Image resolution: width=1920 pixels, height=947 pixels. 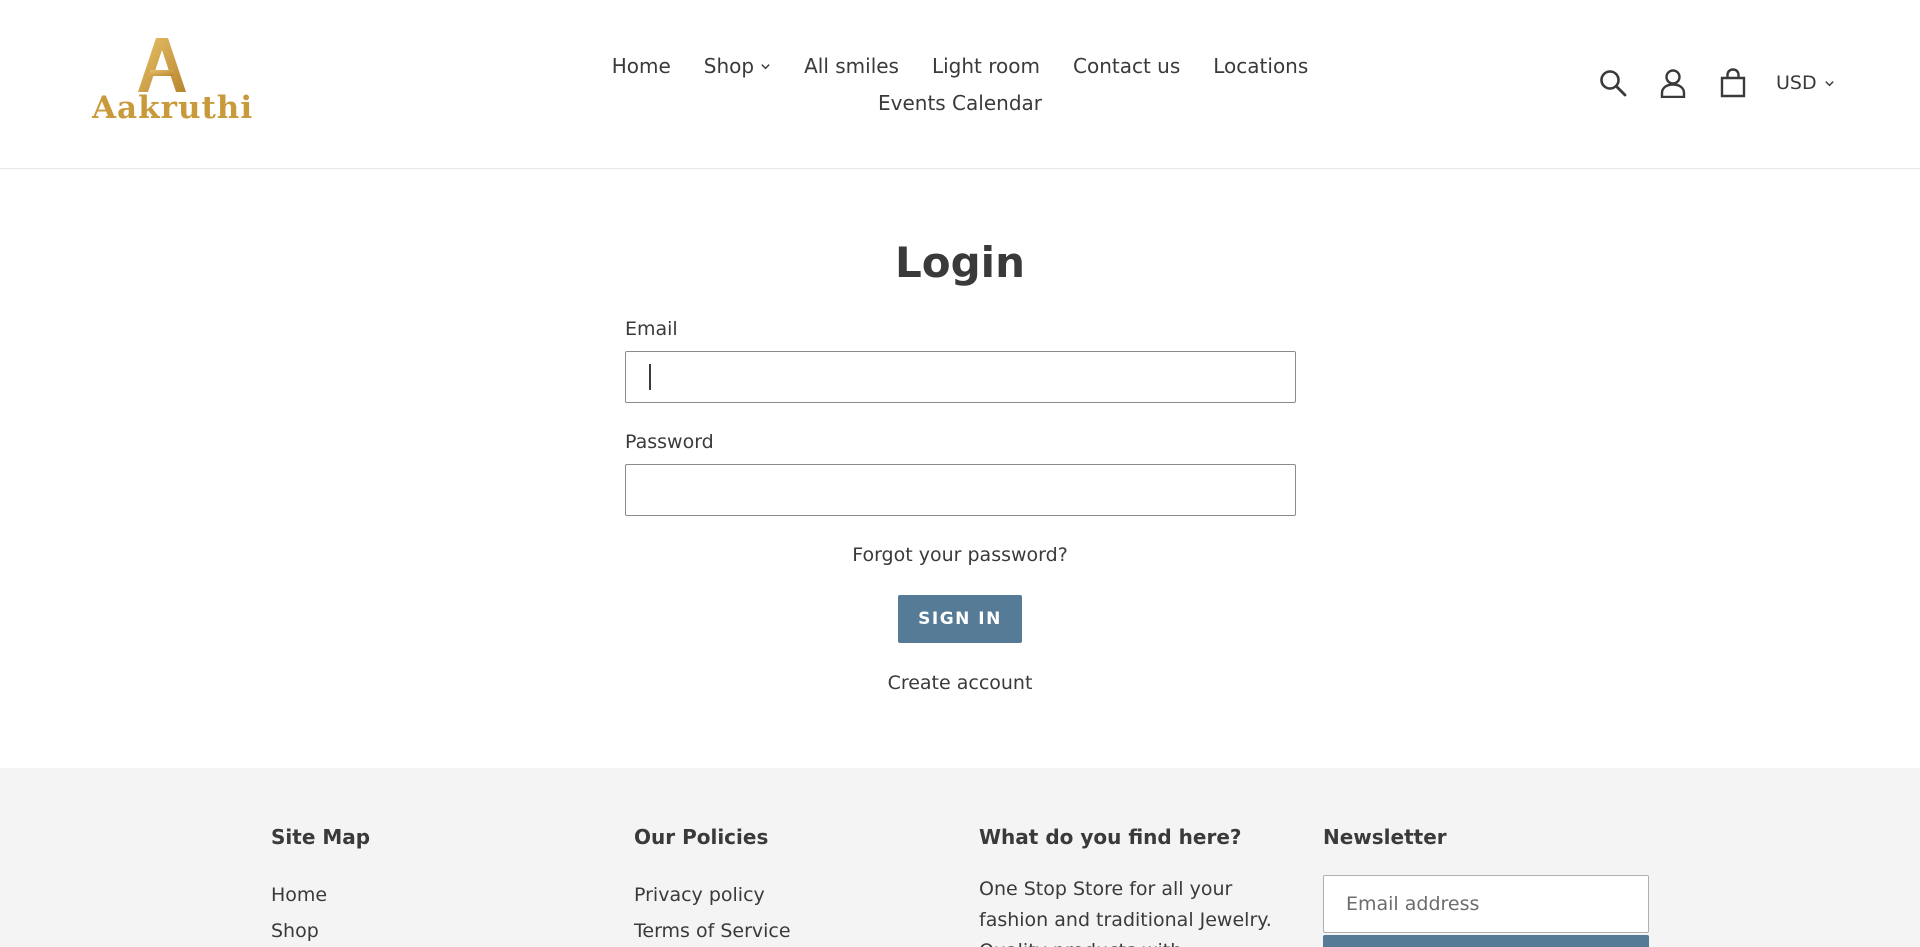 I want to click on footer-link-privacy-policy: Privacy policy, so click(x=712, y=895).